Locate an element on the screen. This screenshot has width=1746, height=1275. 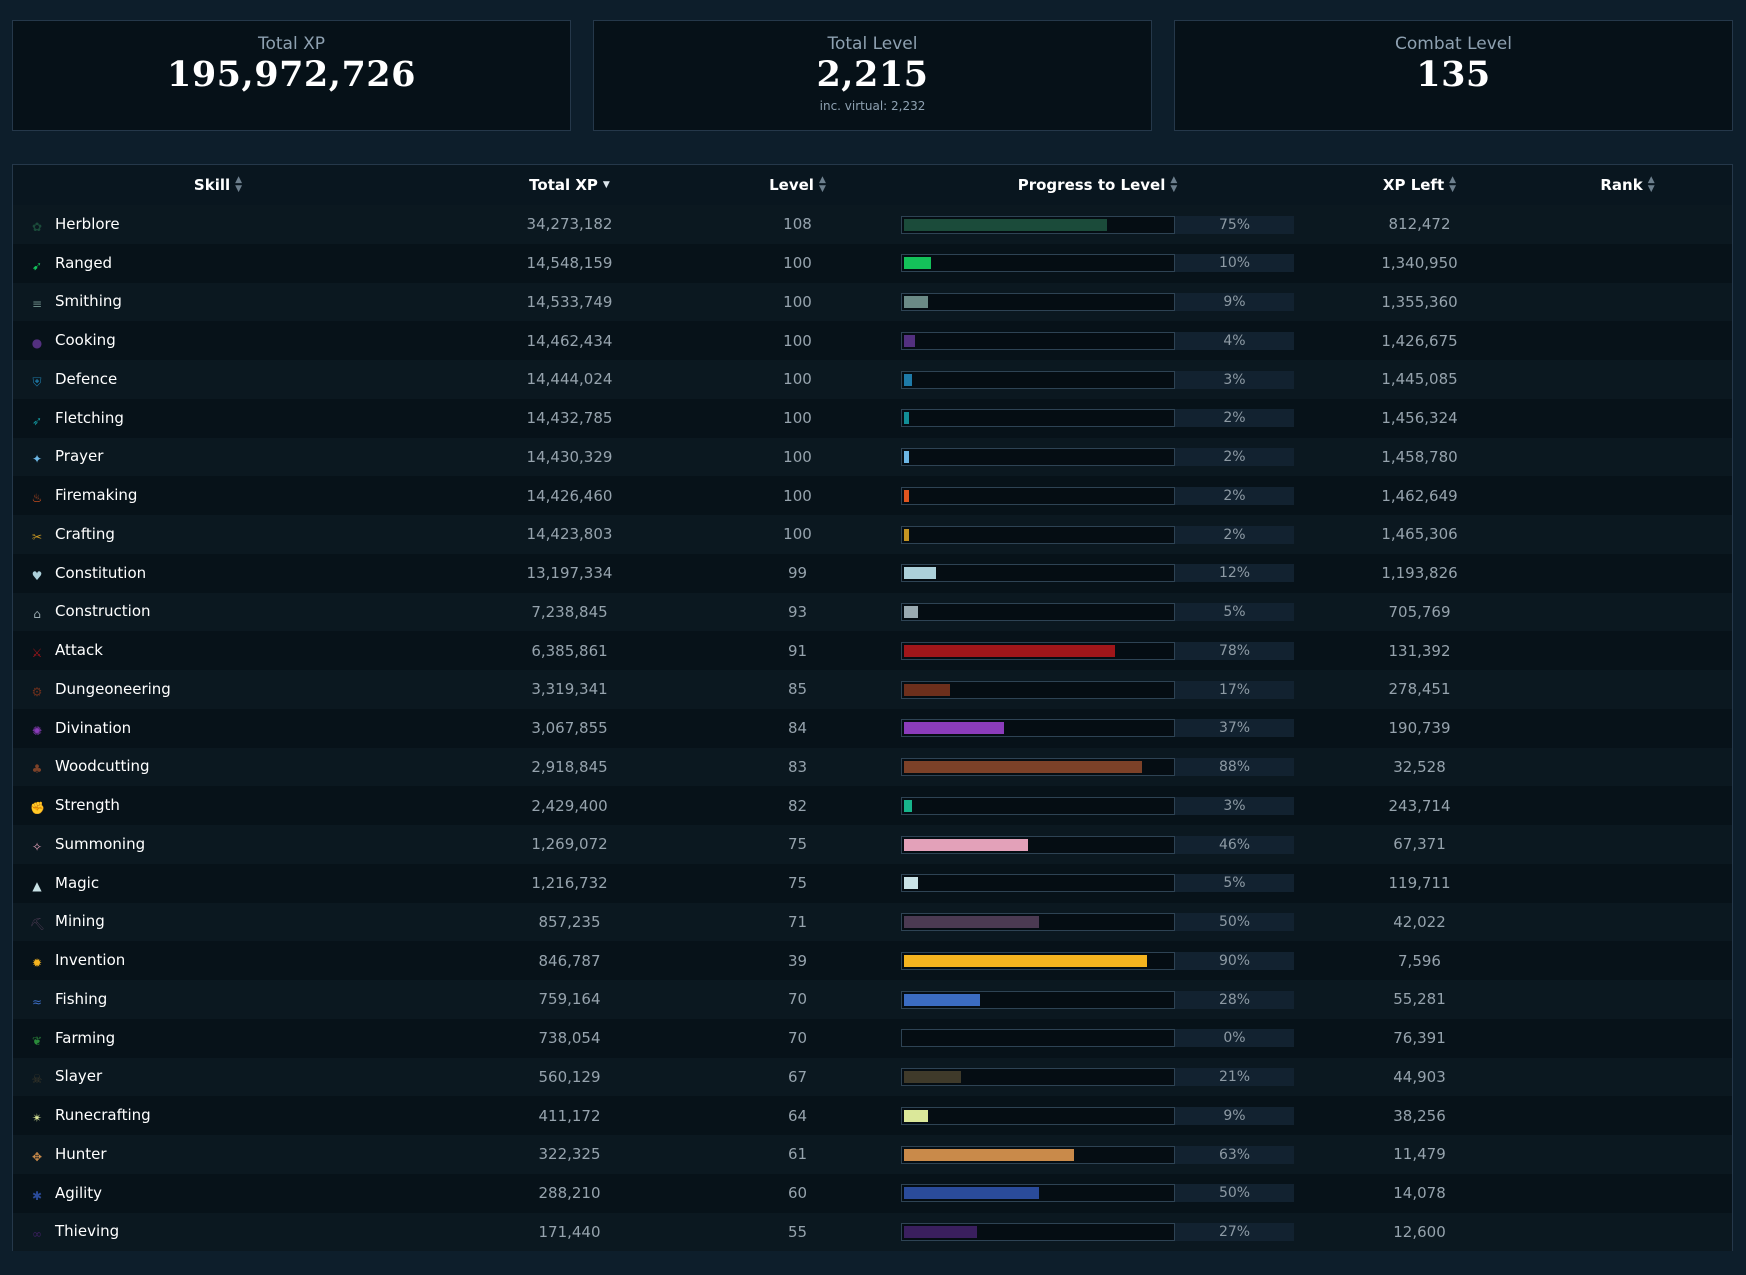
table-row: ♨ Firemaking 14,426,460 100 2% 1,462,649 is located at coordinates (872, 495).